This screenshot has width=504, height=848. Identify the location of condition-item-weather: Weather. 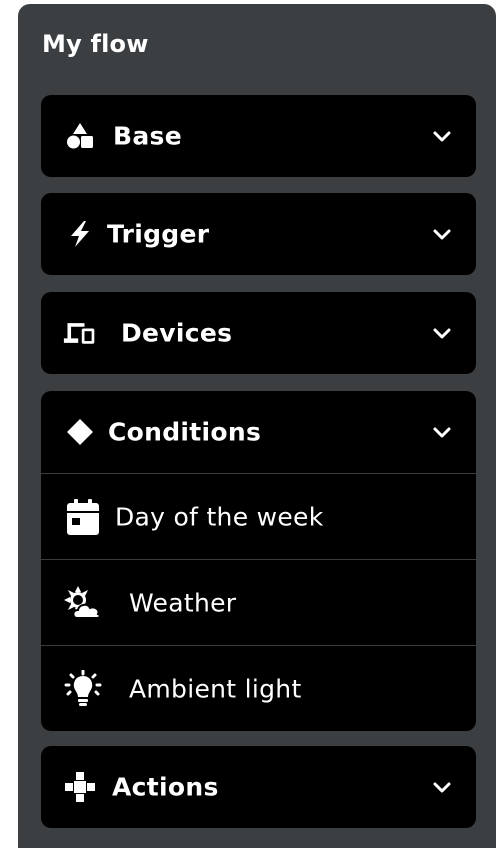
(258, 602).